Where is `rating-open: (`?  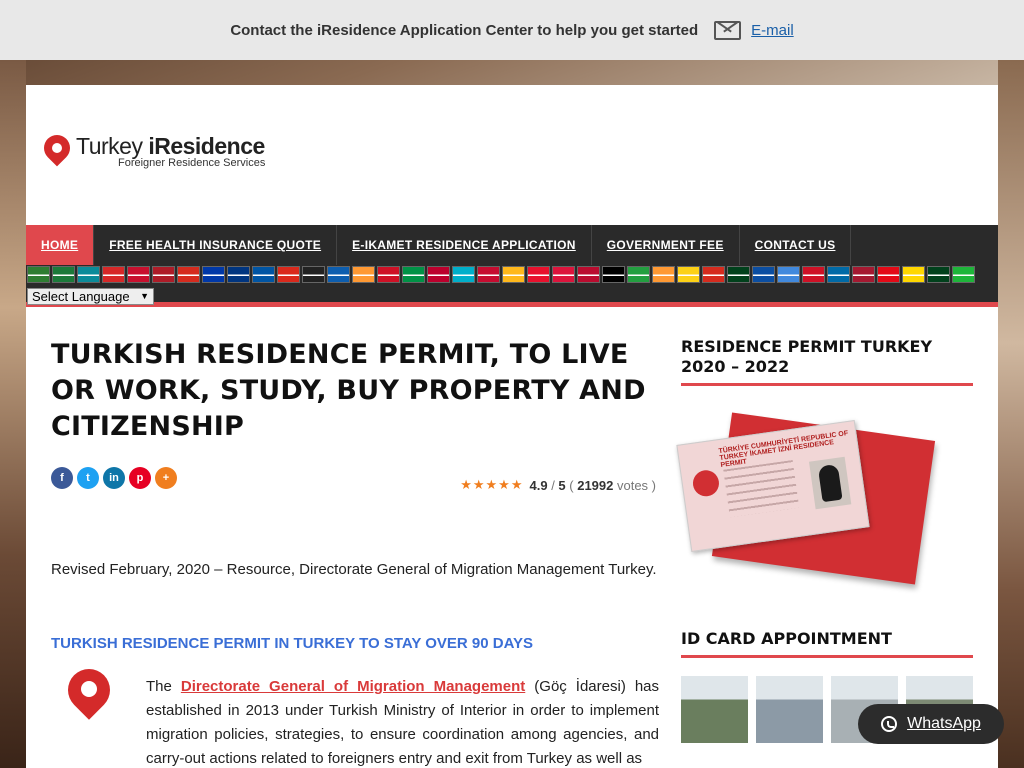
rating-open: ( is located at coordinates (571, 485).